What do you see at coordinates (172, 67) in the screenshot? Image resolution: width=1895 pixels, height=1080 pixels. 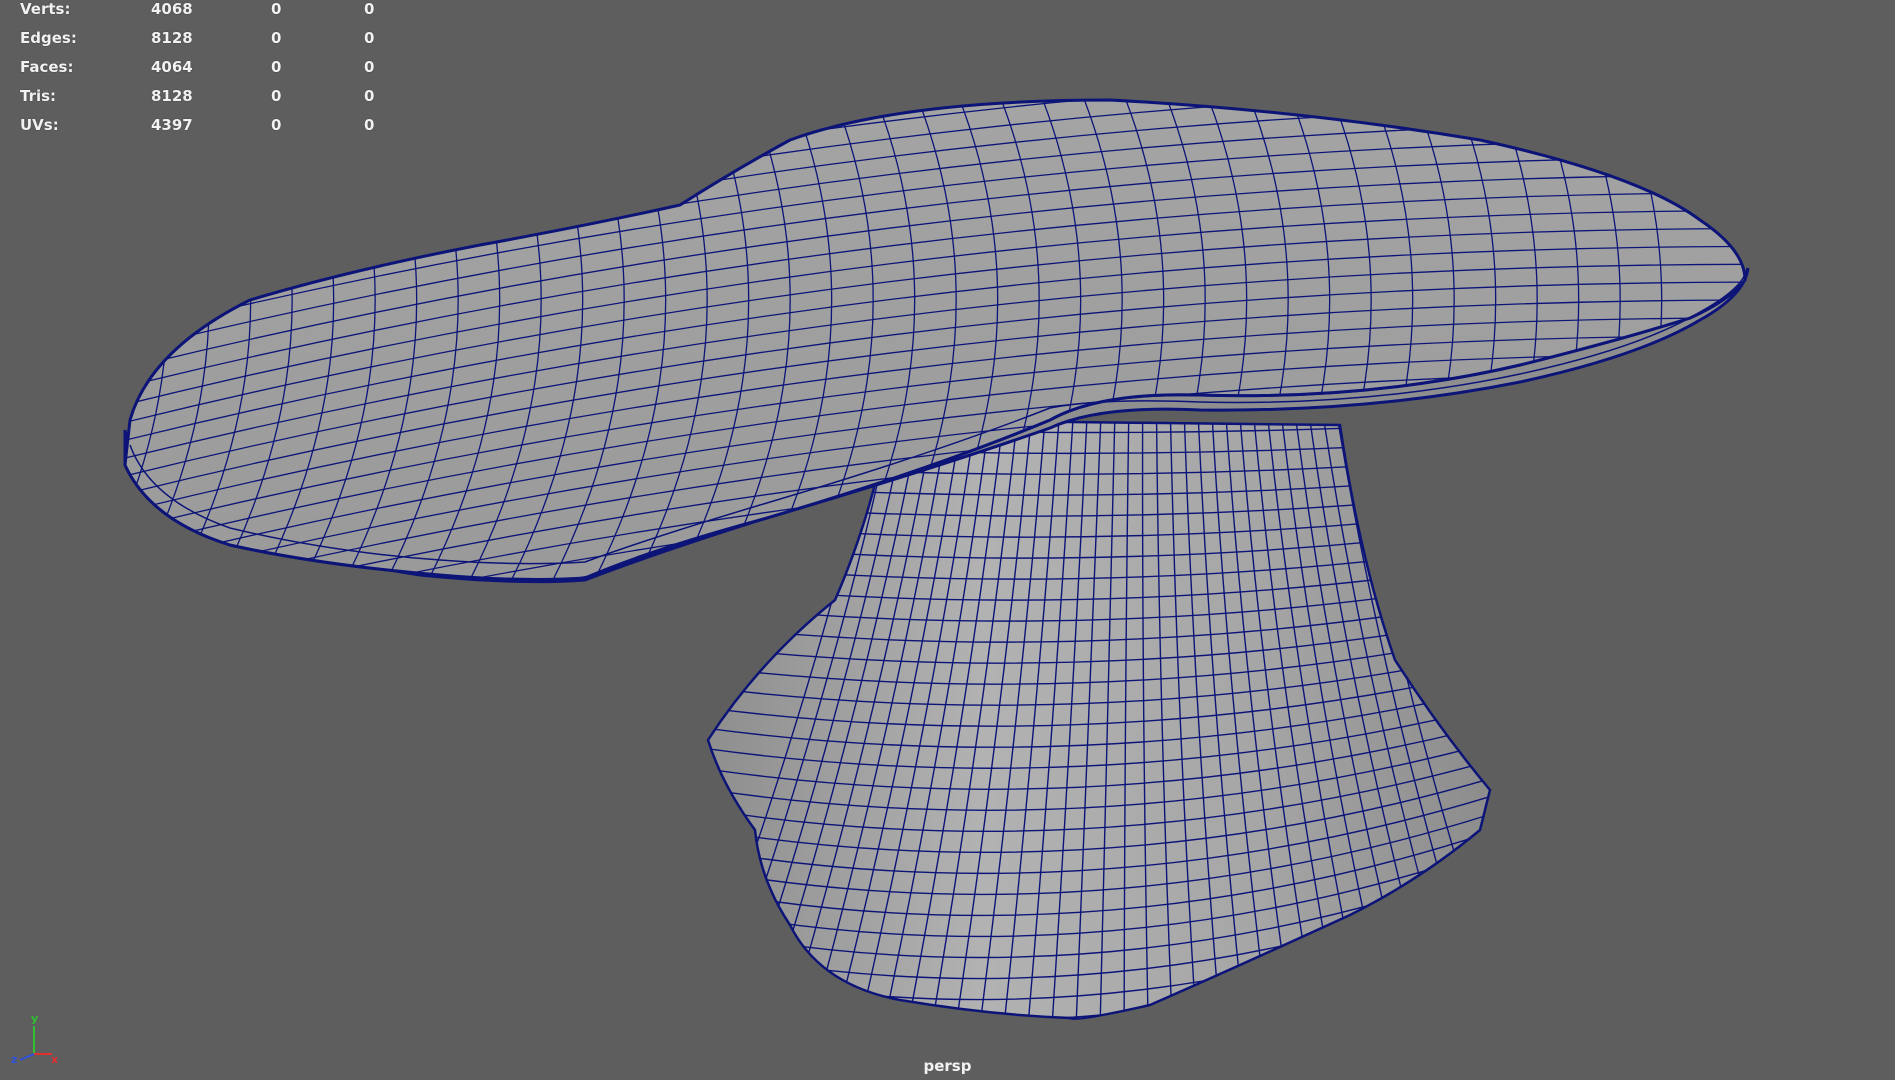 I see `hud-value: 4064` at bounding box center [172, 67].